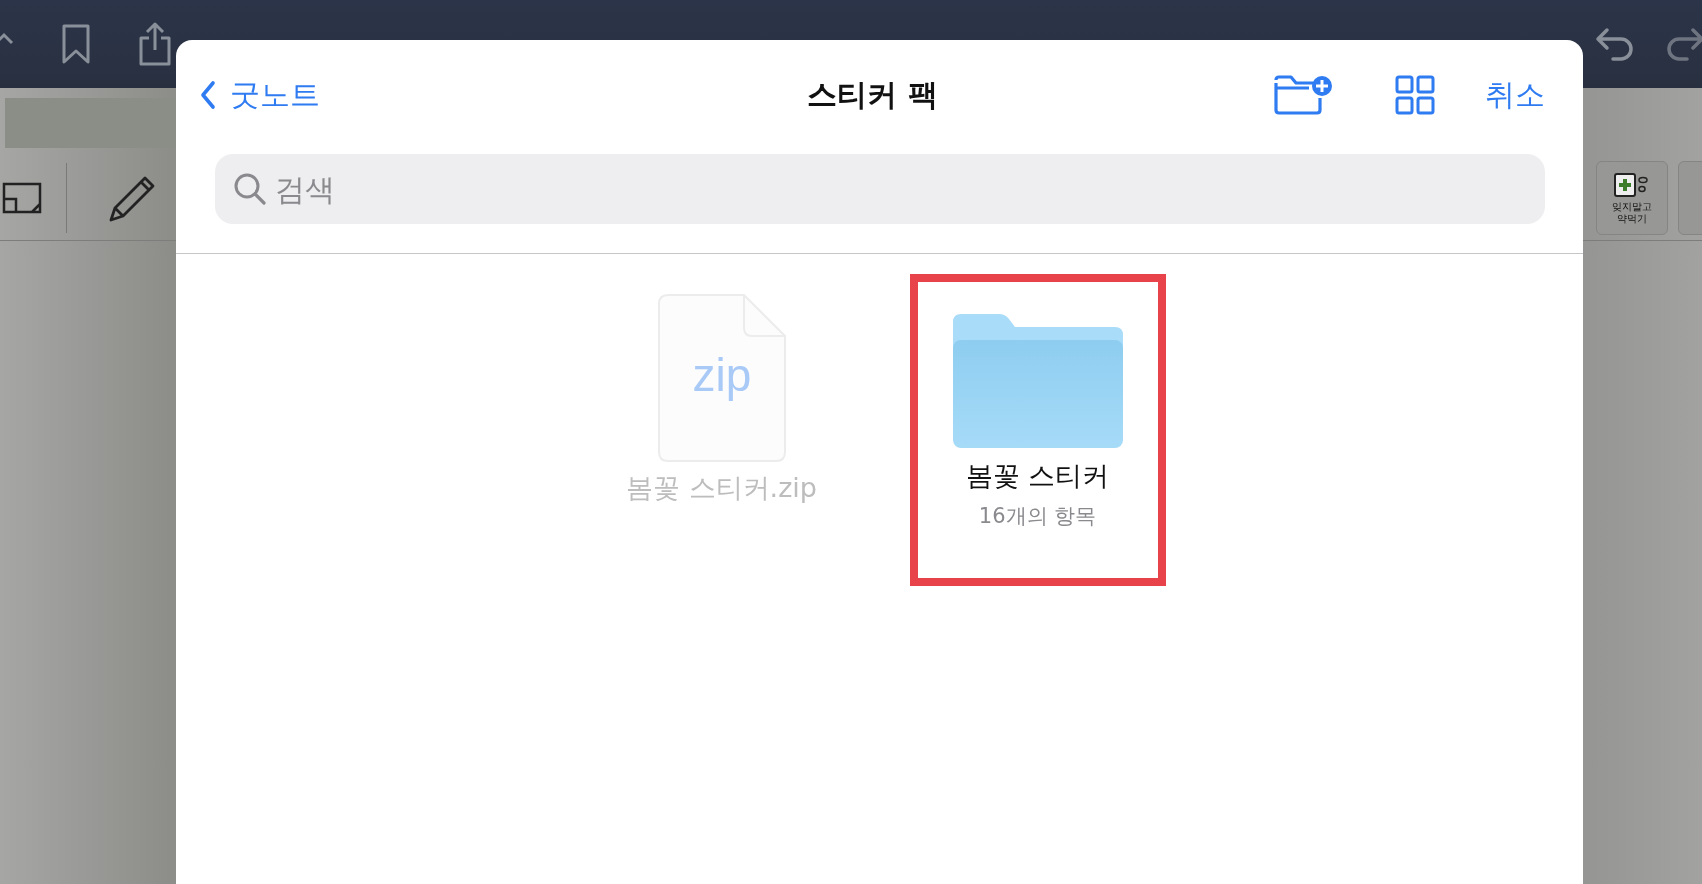 The height and width of the screenshot is (884, 1702). I want to click on share-icon, so click(155, 44).